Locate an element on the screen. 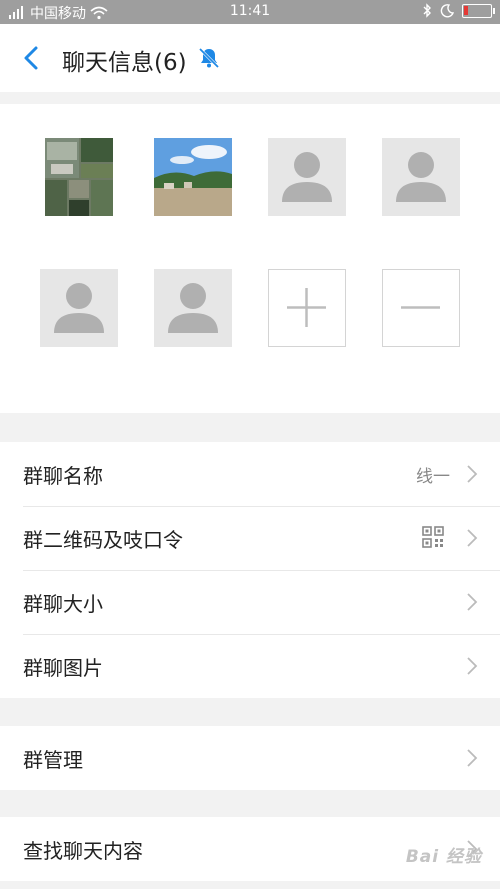 This screenshot has width=500, height=889. group-manage-label: 群管理 is located at coordinates (53, 759).